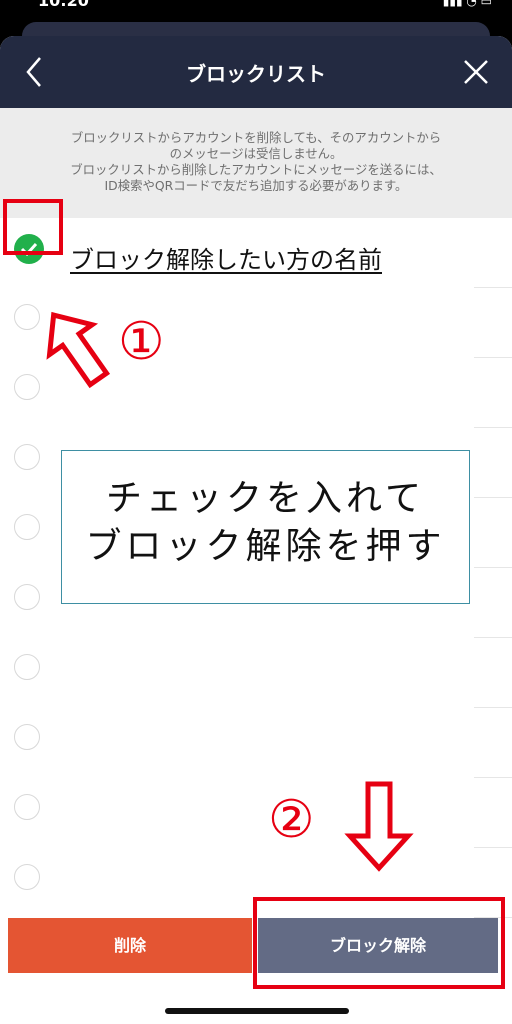 The height and width of the screenshot is (1024, 512). Describe the element at coordinates (265, 498) in the screenshot. I see `callout-line: チェックを入れて` at that location.